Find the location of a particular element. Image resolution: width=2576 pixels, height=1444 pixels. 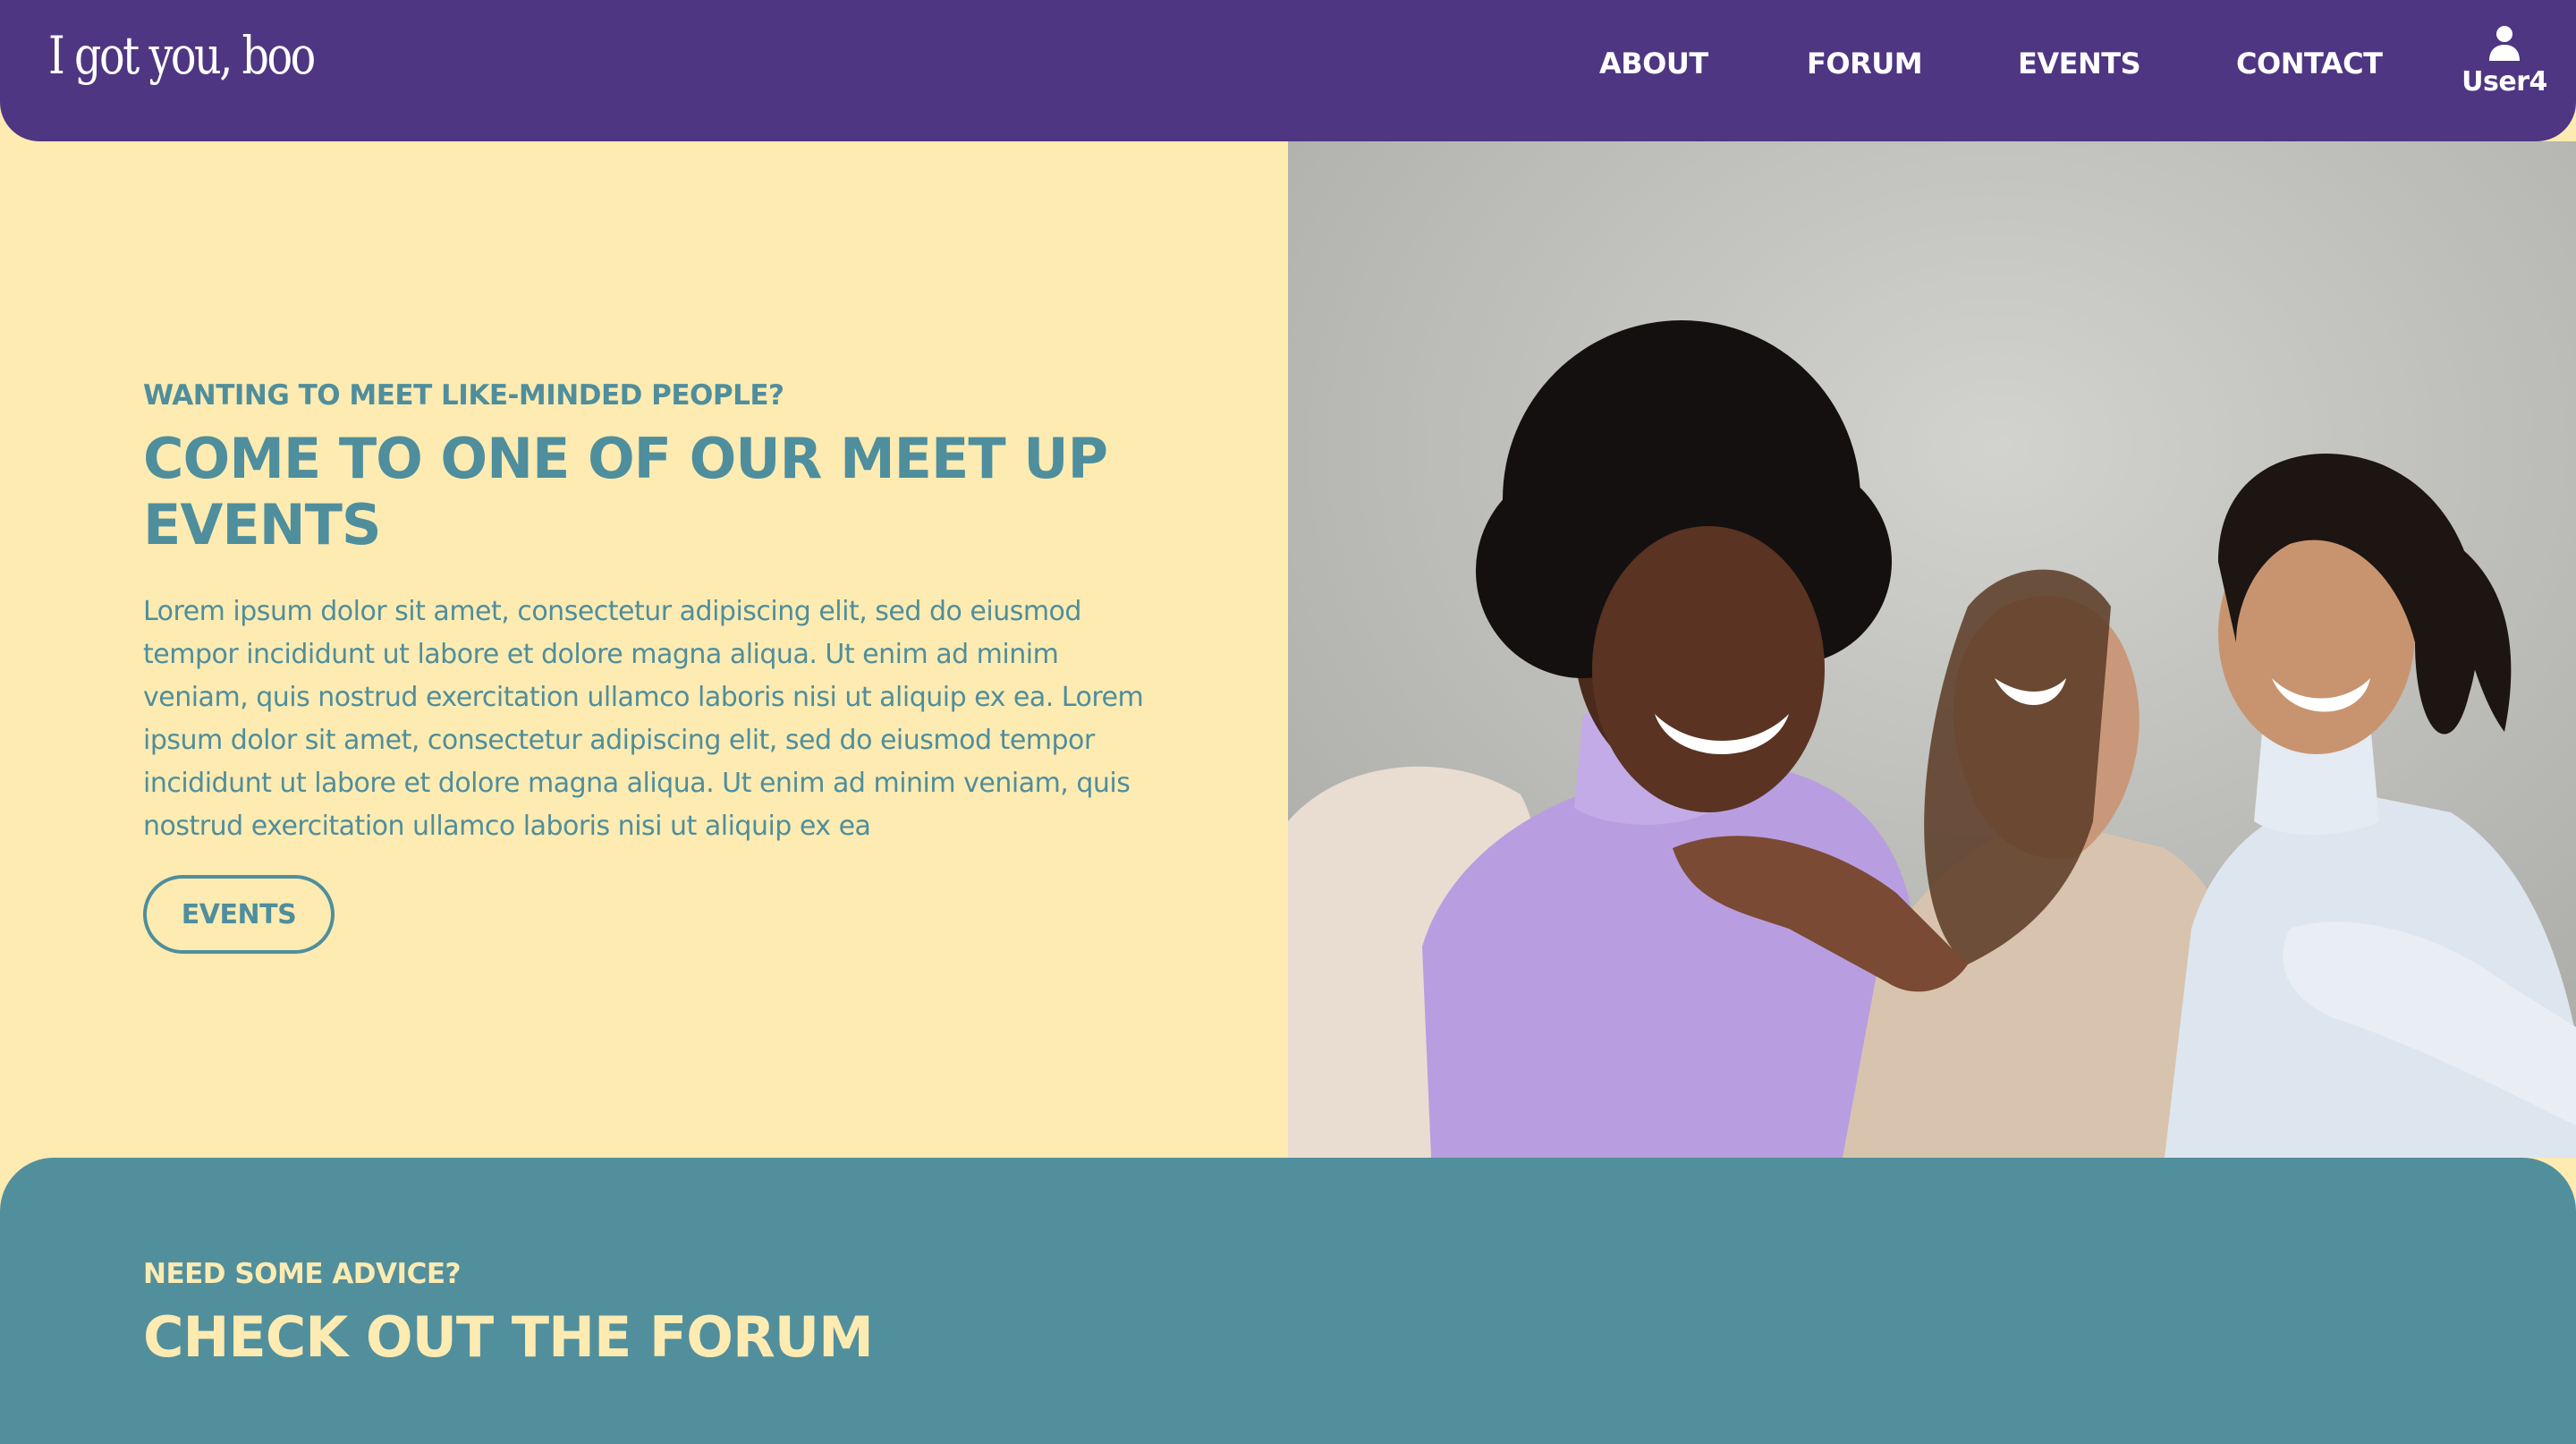

nav-link-about: ABOUT is located at coordinates (1653, 64).